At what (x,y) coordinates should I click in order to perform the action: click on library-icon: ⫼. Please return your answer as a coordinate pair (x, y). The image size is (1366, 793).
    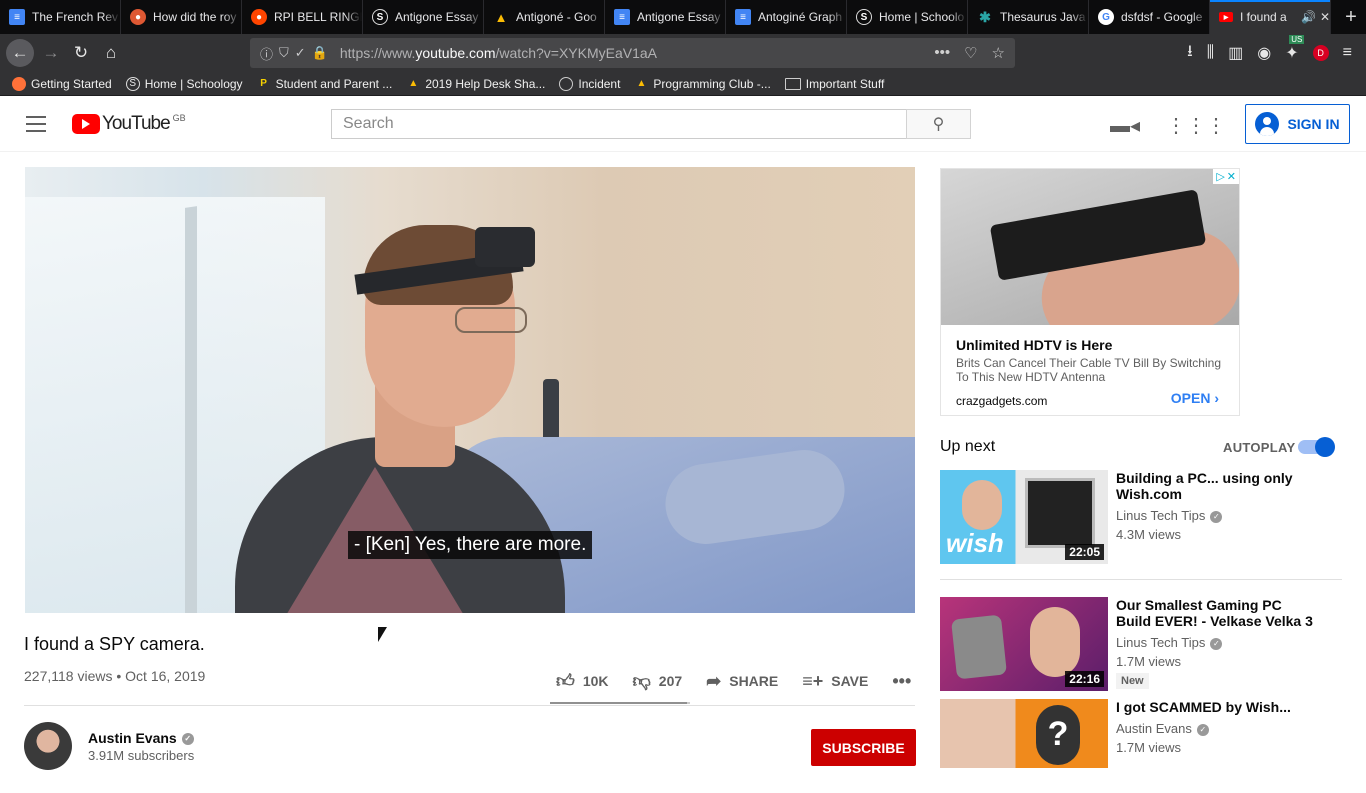
    Looking at the image, I should click on (1210, 53).